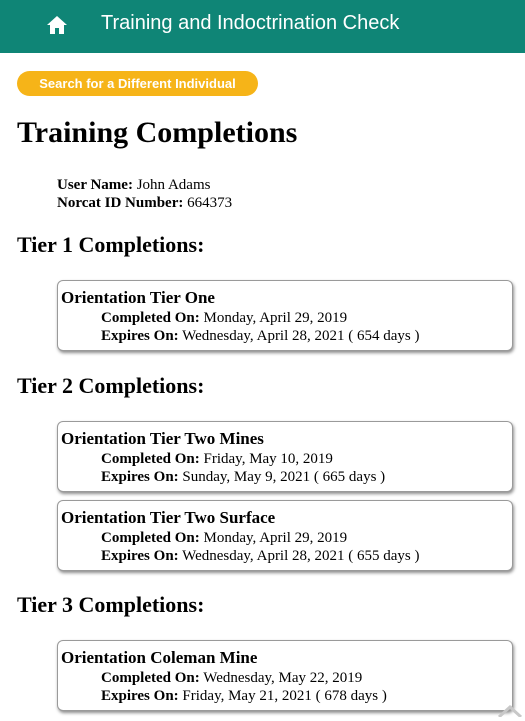 Image resolution: width=525 pixels, height=721 pixels. Describe the element at coordinates (138, 298) in the screenshot. I see `course-title: Orientation Tier One` at that location.